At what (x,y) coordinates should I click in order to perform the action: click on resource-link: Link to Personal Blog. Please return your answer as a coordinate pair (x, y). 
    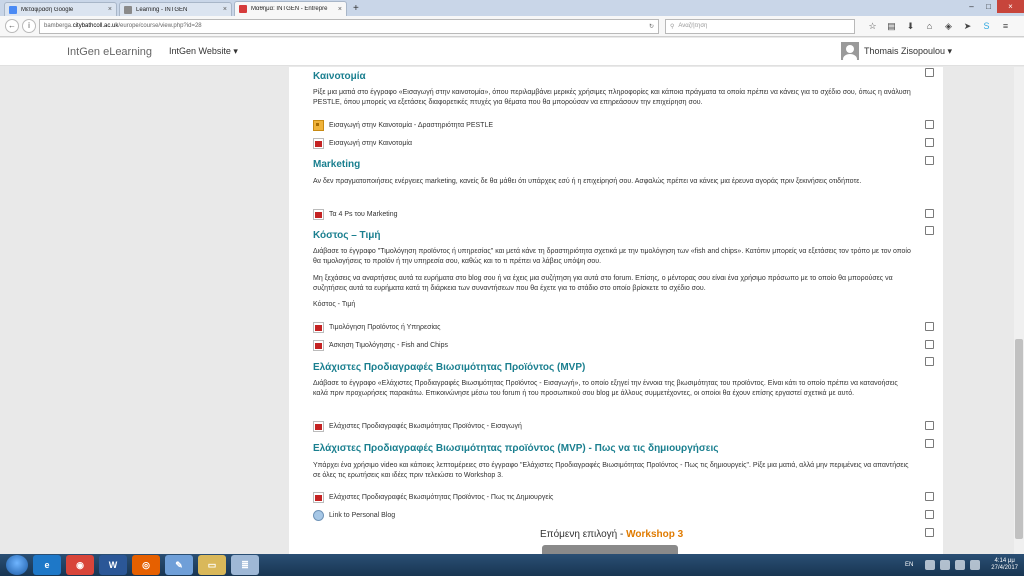
    Looking at the image, I should click on (354, 515).